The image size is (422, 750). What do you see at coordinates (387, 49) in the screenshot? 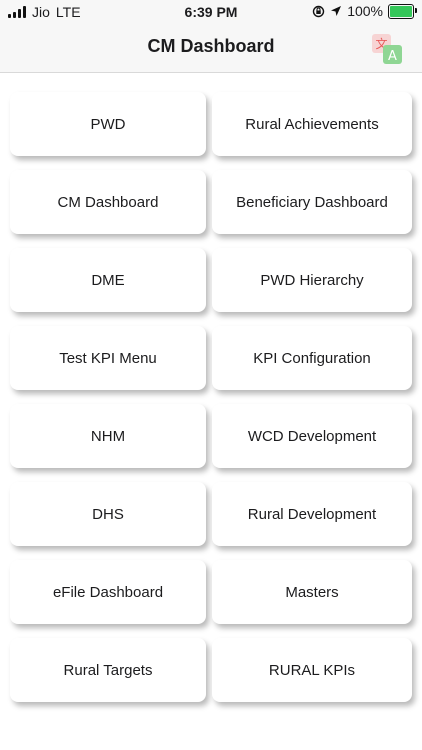
I see `translate-icon: 文 A` at bounding box center [387, 49].